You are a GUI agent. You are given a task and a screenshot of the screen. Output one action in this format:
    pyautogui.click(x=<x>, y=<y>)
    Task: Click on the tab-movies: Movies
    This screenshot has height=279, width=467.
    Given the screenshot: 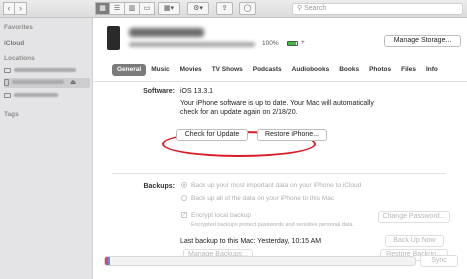 What is the action you would take?
    pyautogui.click(x=191, y=70)
    